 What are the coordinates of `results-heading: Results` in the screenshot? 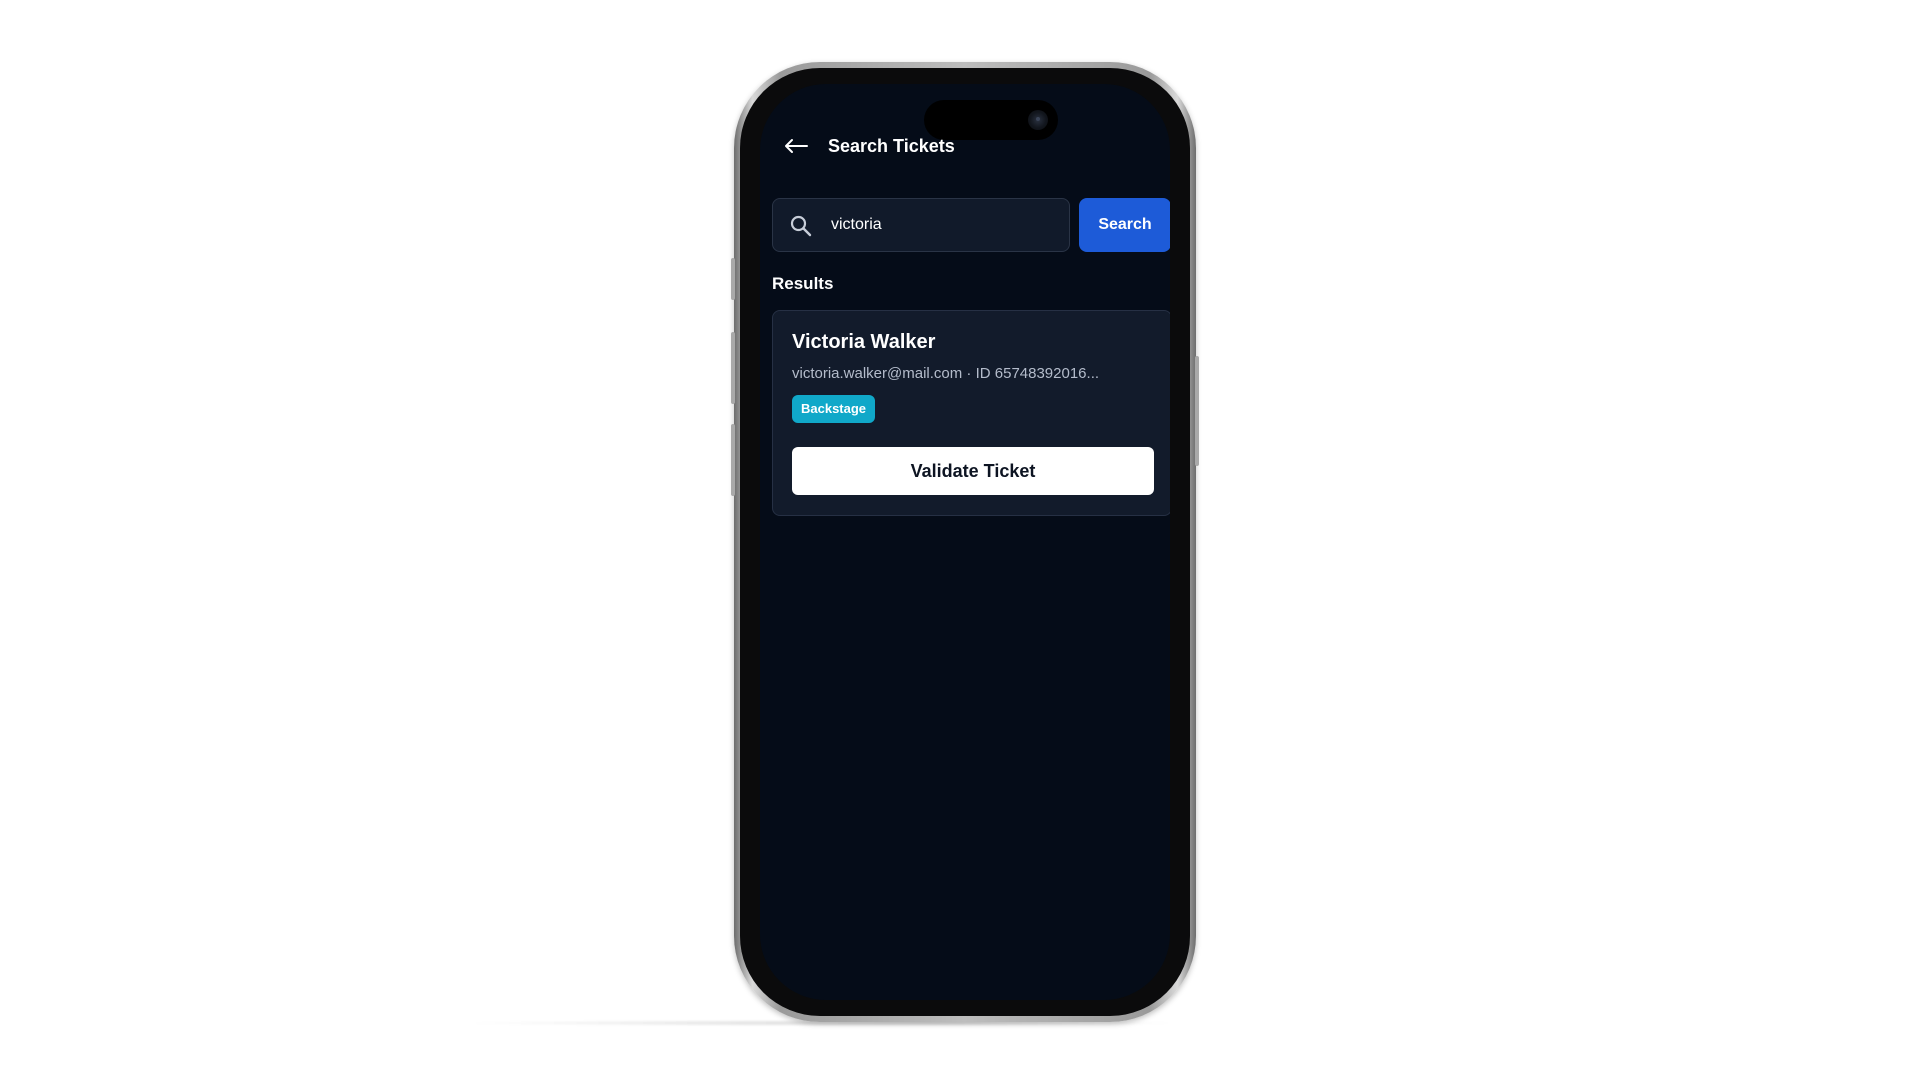 It's located at (803, 283).